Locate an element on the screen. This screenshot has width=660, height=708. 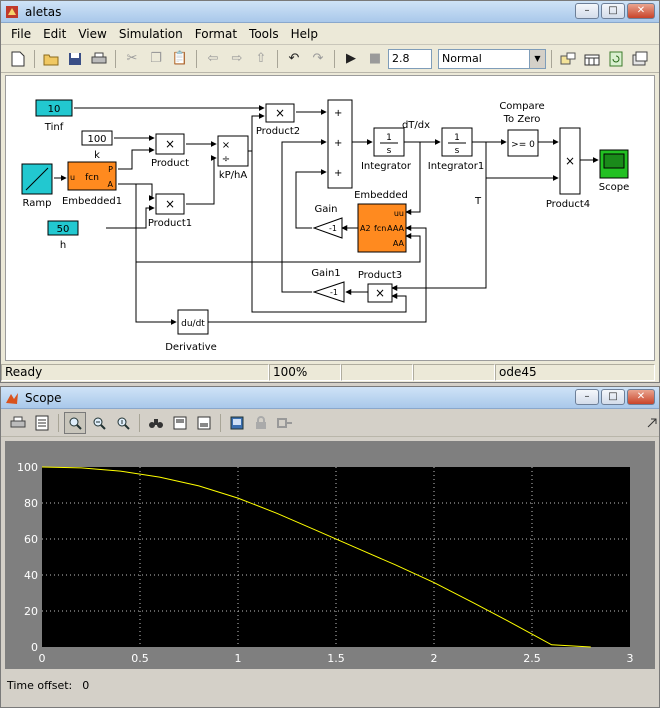
simulation-mode-select: Normal ▼ is located at coordinates (492, 58).